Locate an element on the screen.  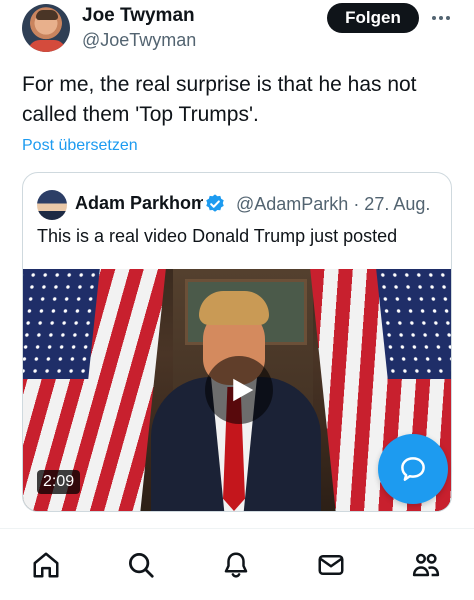
notifications-icon is located at coordinates (236, 565).